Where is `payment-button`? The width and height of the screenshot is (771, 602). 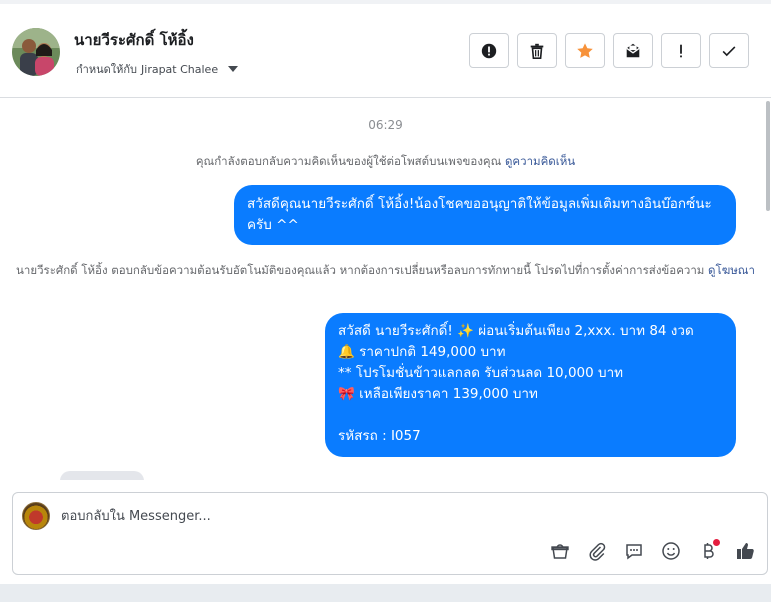
payment-button is located at coordinates (708, 551).